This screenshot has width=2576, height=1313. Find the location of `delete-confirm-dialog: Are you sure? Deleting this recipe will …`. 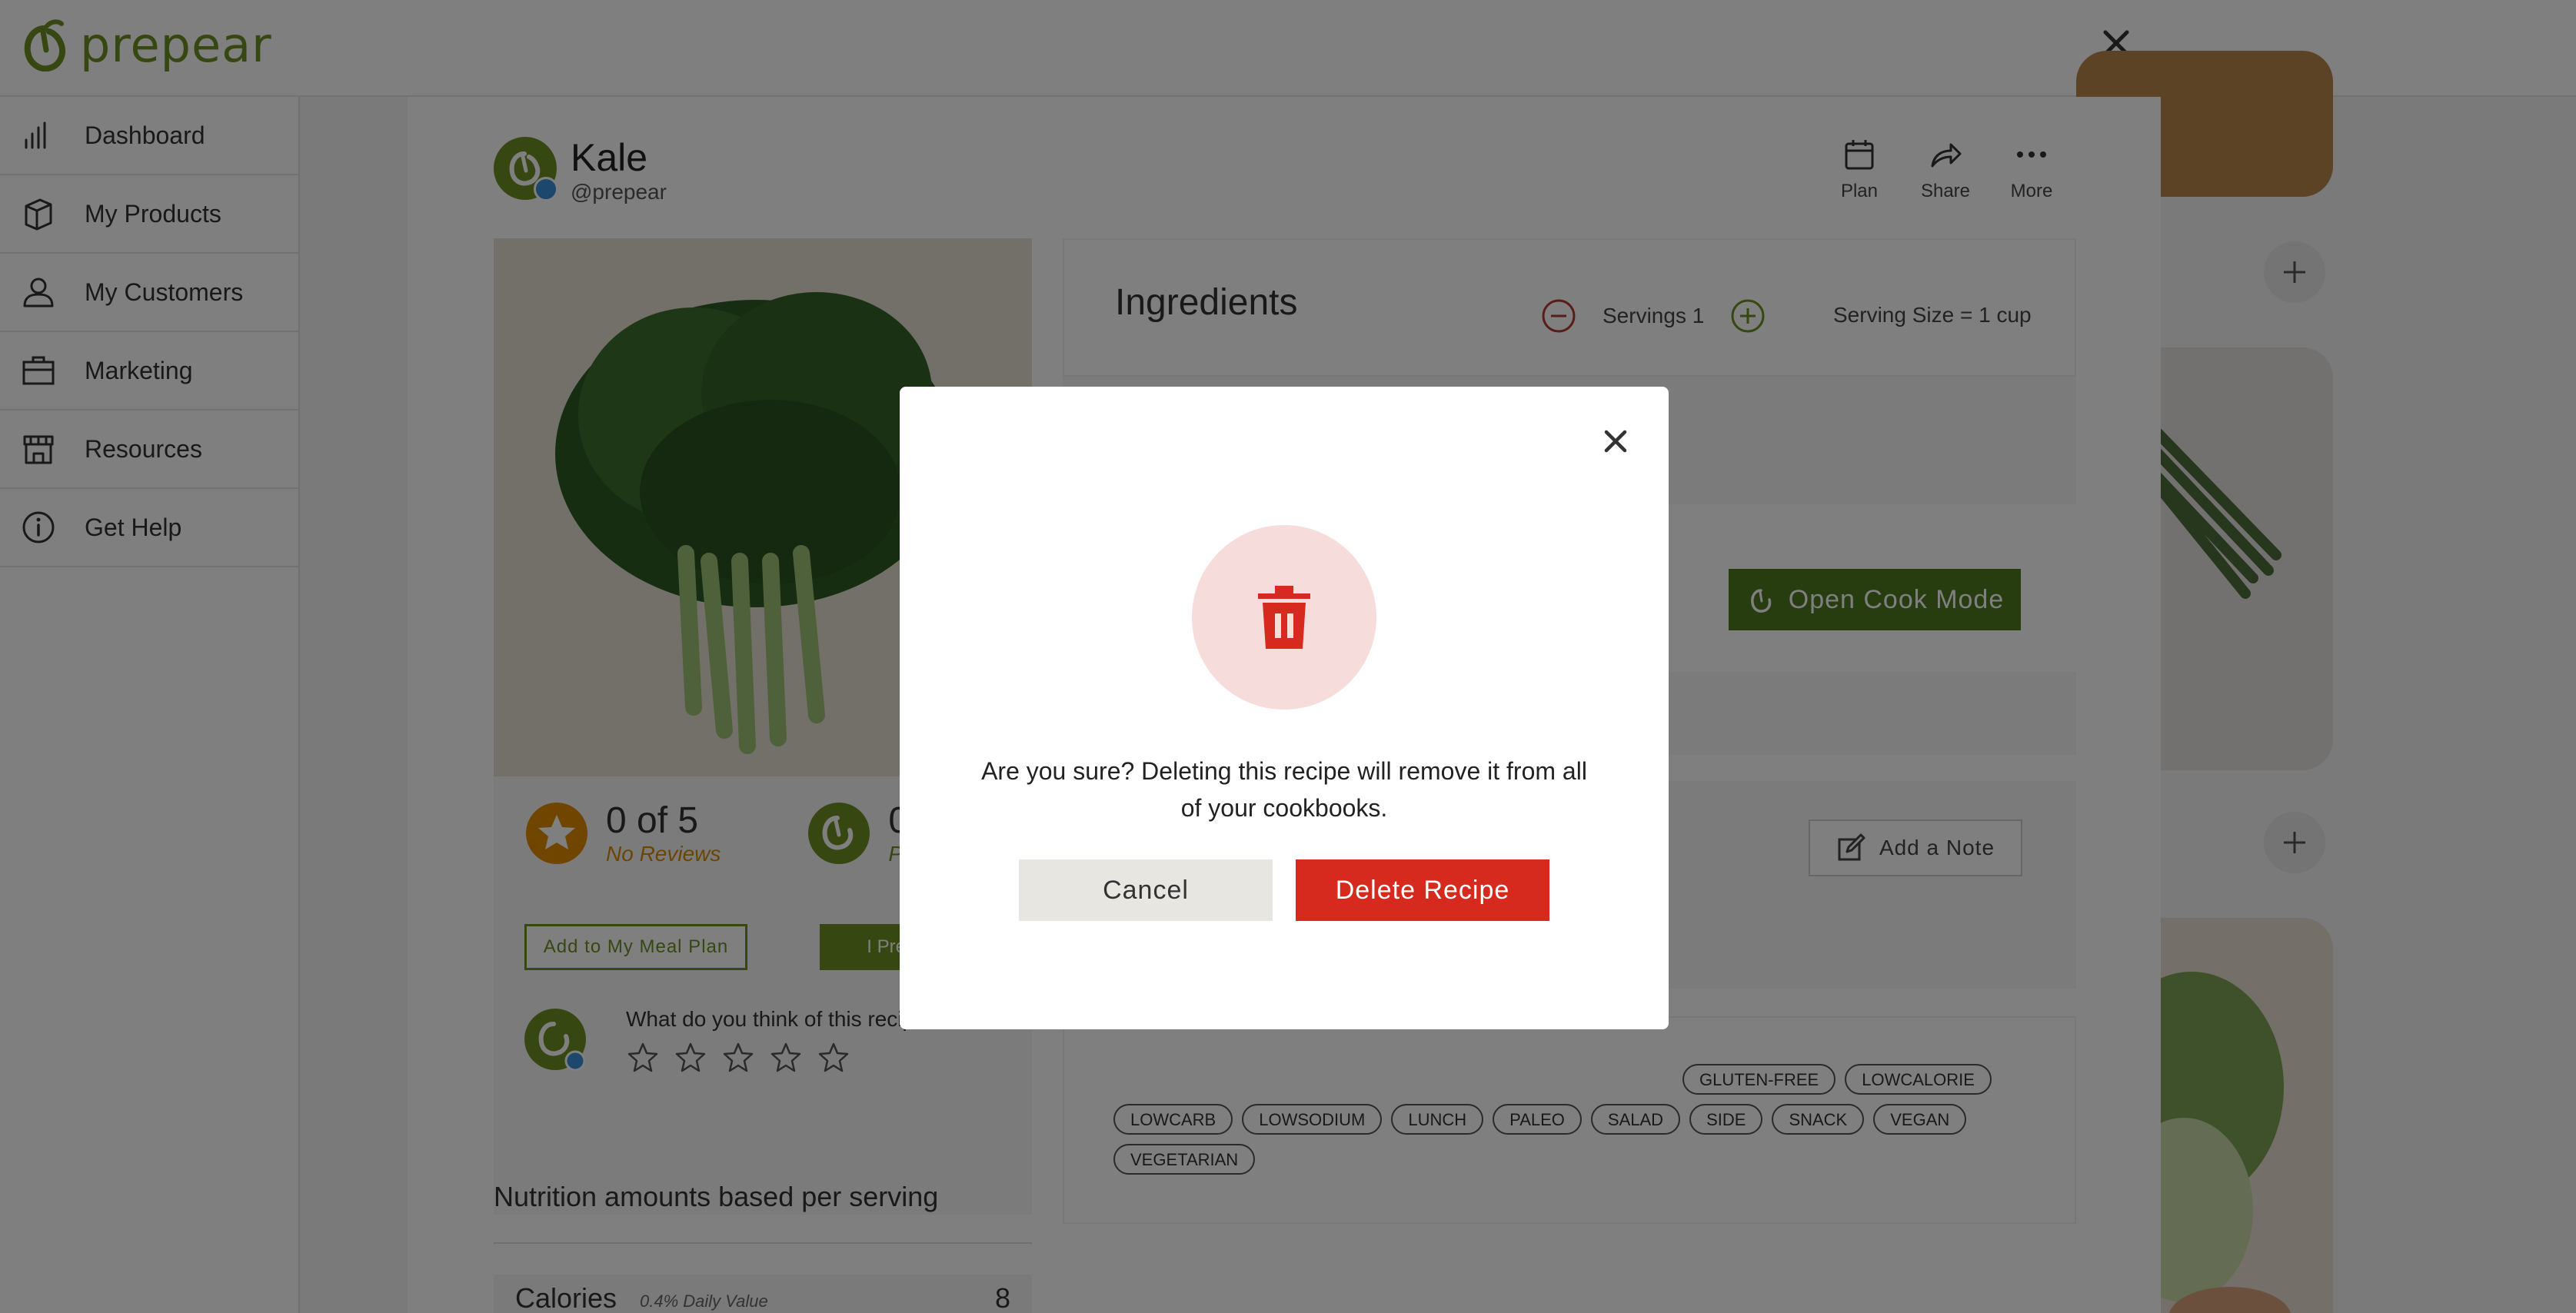

delete-confirm-dialog: Are you sure? Deleting this recipe will … is located at coordinates (1284, 708).